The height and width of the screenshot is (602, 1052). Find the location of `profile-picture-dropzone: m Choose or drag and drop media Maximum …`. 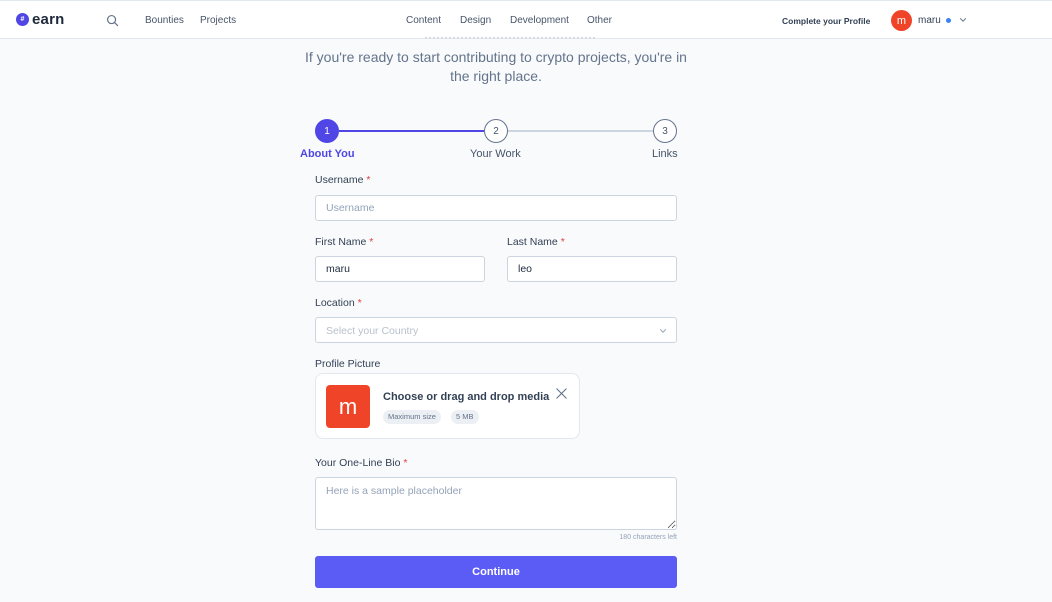

profile-picture-dropzone: m Choose or drag and drop media Maximum … is located at coordinates (447, 406).